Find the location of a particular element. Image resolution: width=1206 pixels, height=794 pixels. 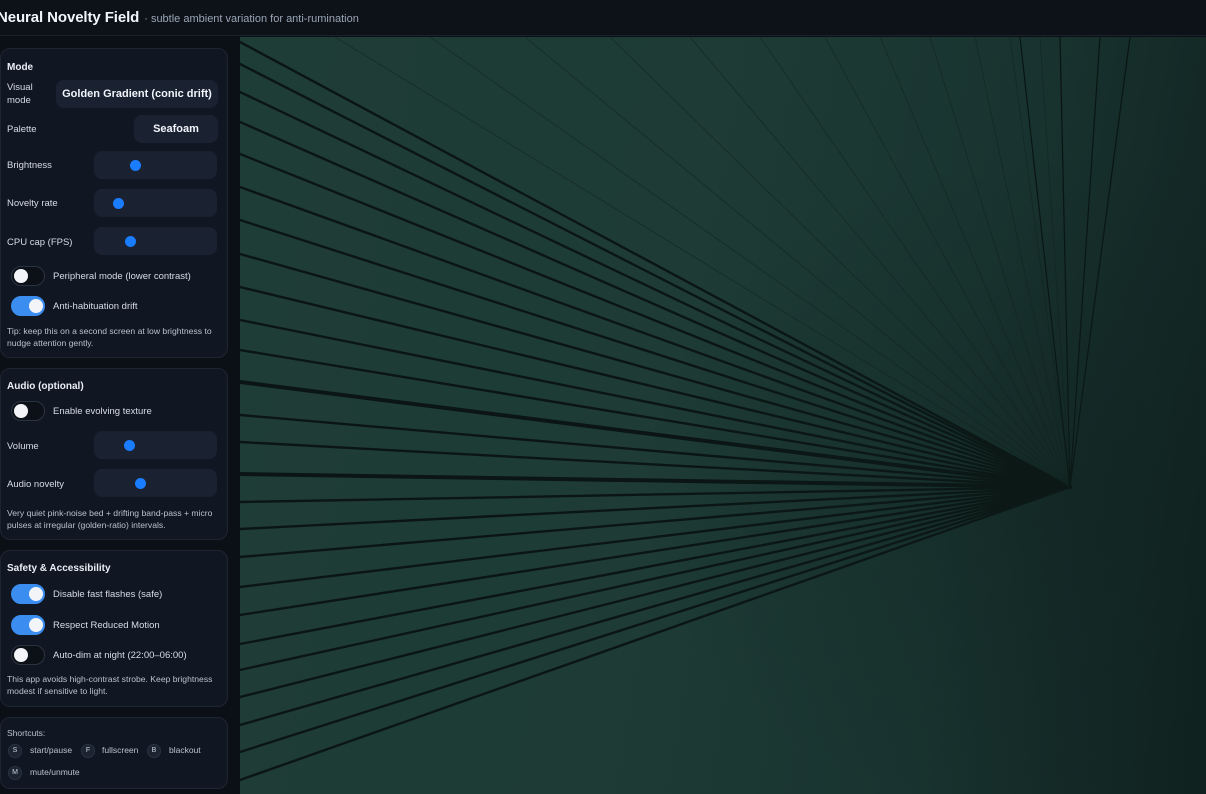

disable-flashes-label: Disable fast flashes (safe) is located at coordinates (108, 594).